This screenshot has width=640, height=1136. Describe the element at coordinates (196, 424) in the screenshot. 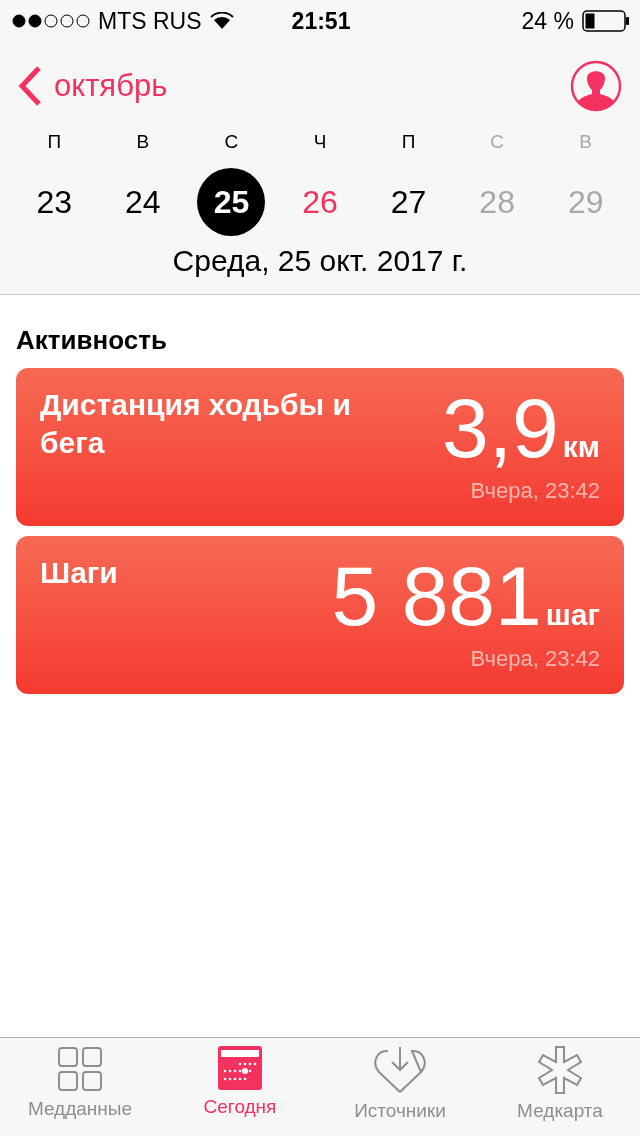

I see `metric-title: Дистанция ходьбы и бега` at that location.